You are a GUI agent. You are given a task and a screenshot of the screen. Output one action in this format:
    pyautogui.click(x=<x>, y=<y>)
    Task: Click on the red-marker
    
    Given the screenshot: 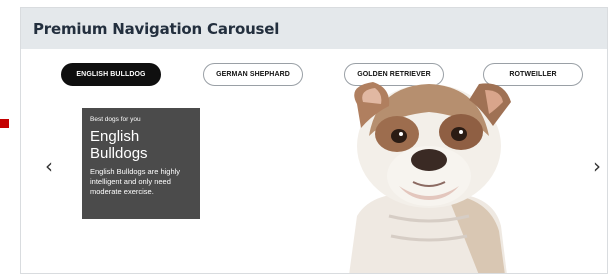 What is the action you would take?
    pyautogui.click(x=4, y=123)
    